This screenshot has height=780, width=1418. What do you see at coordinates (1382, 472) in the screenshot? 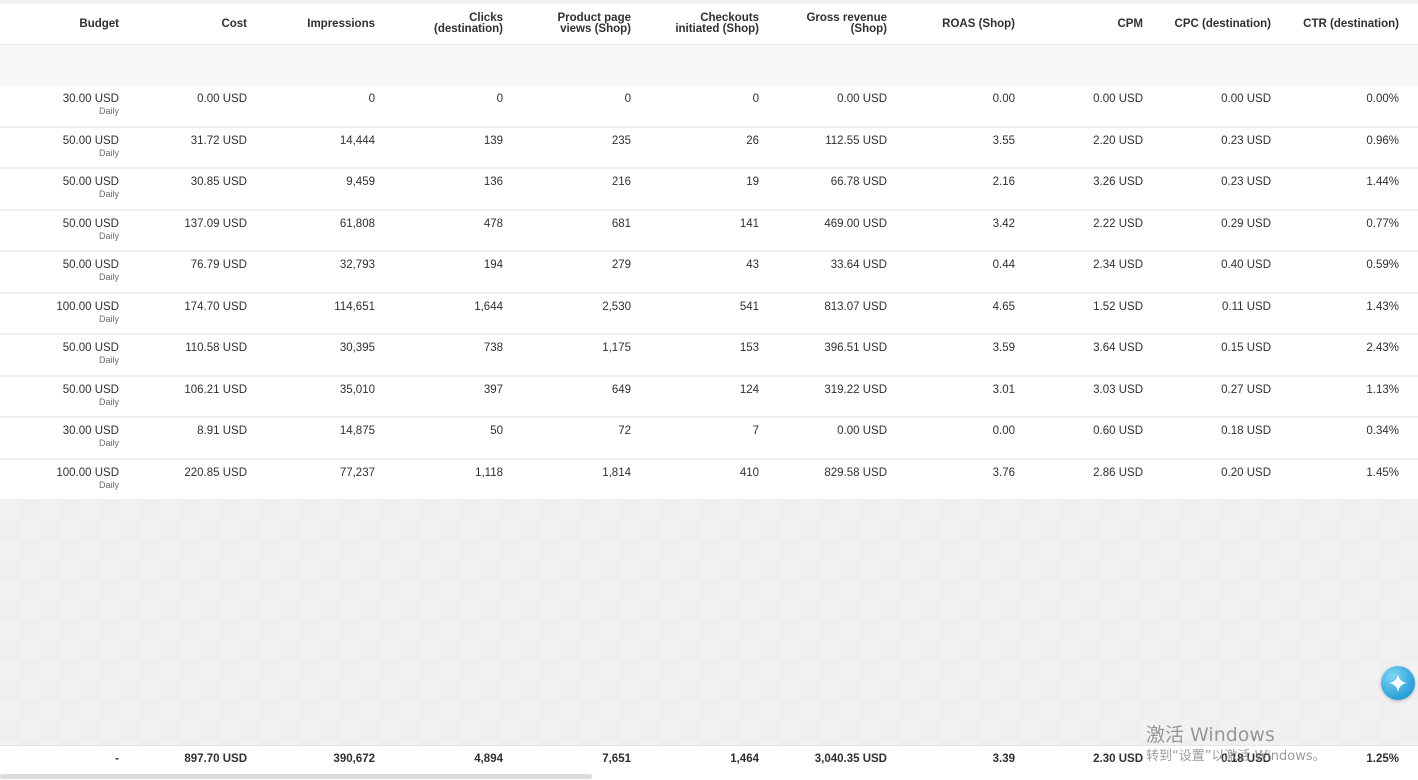
I see `cell-value: 1.45%` at bounding box center [1382, 472].